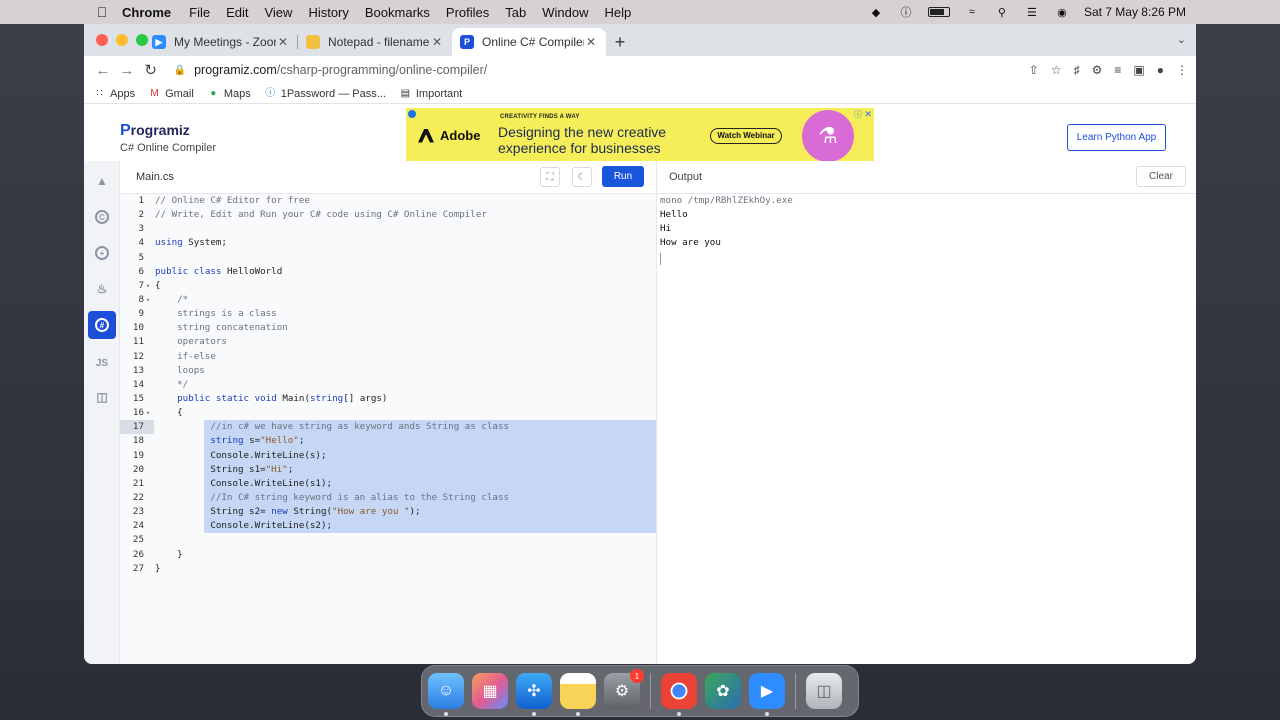 This screenshot has height=720, width=1280. Describe the element at coordinates (171, 94) in the screenshot. I see `bookmark-gmail: M Gmail` at that location.